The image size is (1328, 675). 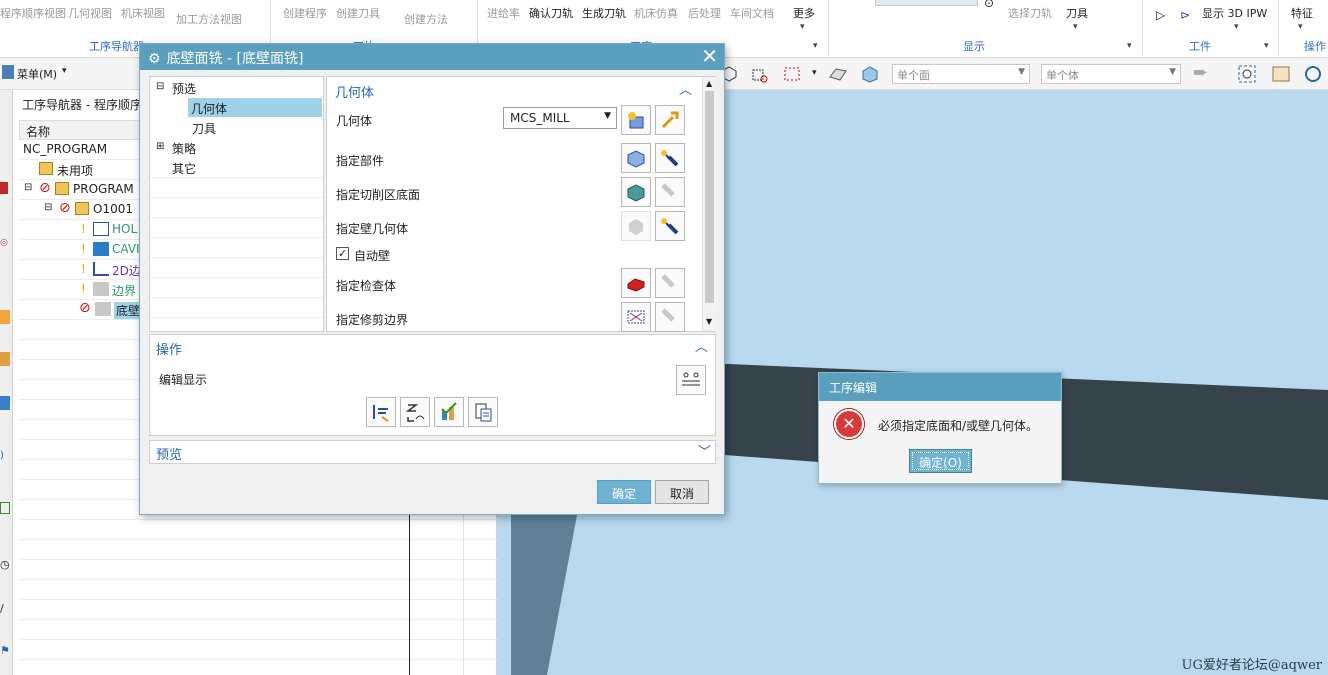 What do you see at coordinates (342, 253) in the screenshot?
I see `auto-wall-checkbox: ✓` at bounding box center [342, 253].